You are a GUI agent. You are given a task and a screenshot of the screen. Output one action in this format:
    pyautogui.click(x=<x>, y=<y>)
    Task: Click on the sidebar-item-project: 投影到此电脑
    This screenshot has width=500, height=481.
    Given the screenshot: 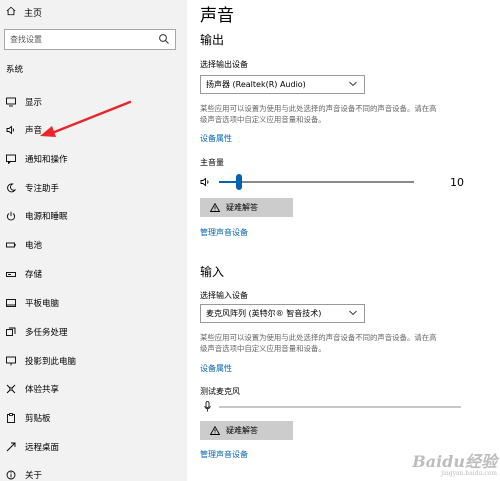 What is the action you would take?
    pyautogui.click(x=93, y=361)
    